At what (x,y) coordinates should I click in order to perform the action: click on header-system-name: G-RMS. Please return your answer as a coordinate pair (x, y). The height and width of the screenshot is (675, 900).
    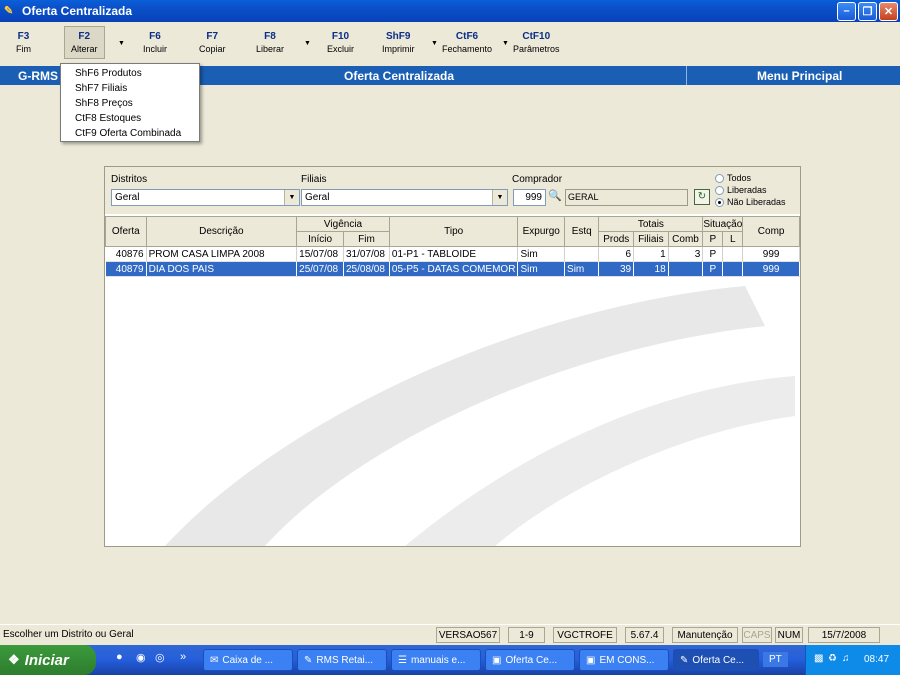
    Looking at the image, I should click on (38, 76).